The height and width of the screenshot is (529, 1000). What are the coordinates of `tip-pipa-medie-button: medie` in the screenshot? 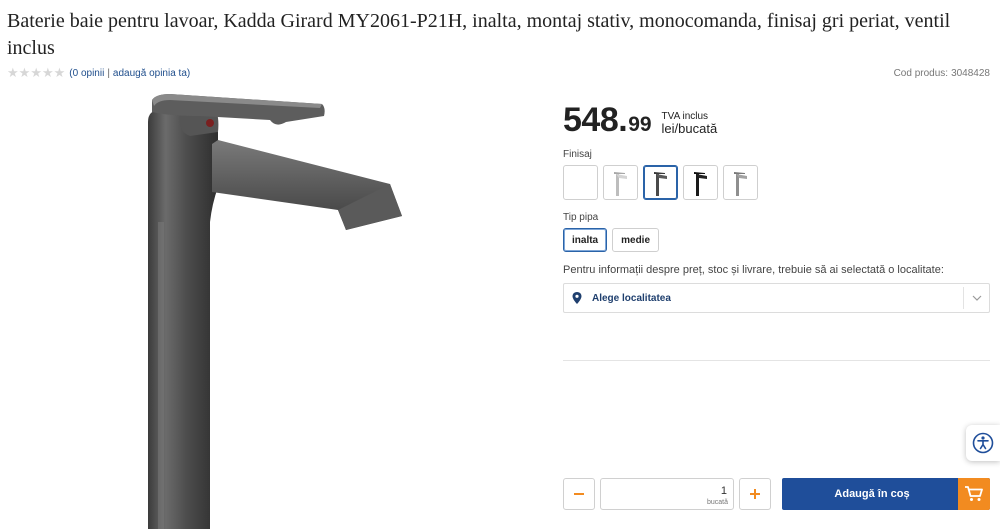 It's located at (636, 240).